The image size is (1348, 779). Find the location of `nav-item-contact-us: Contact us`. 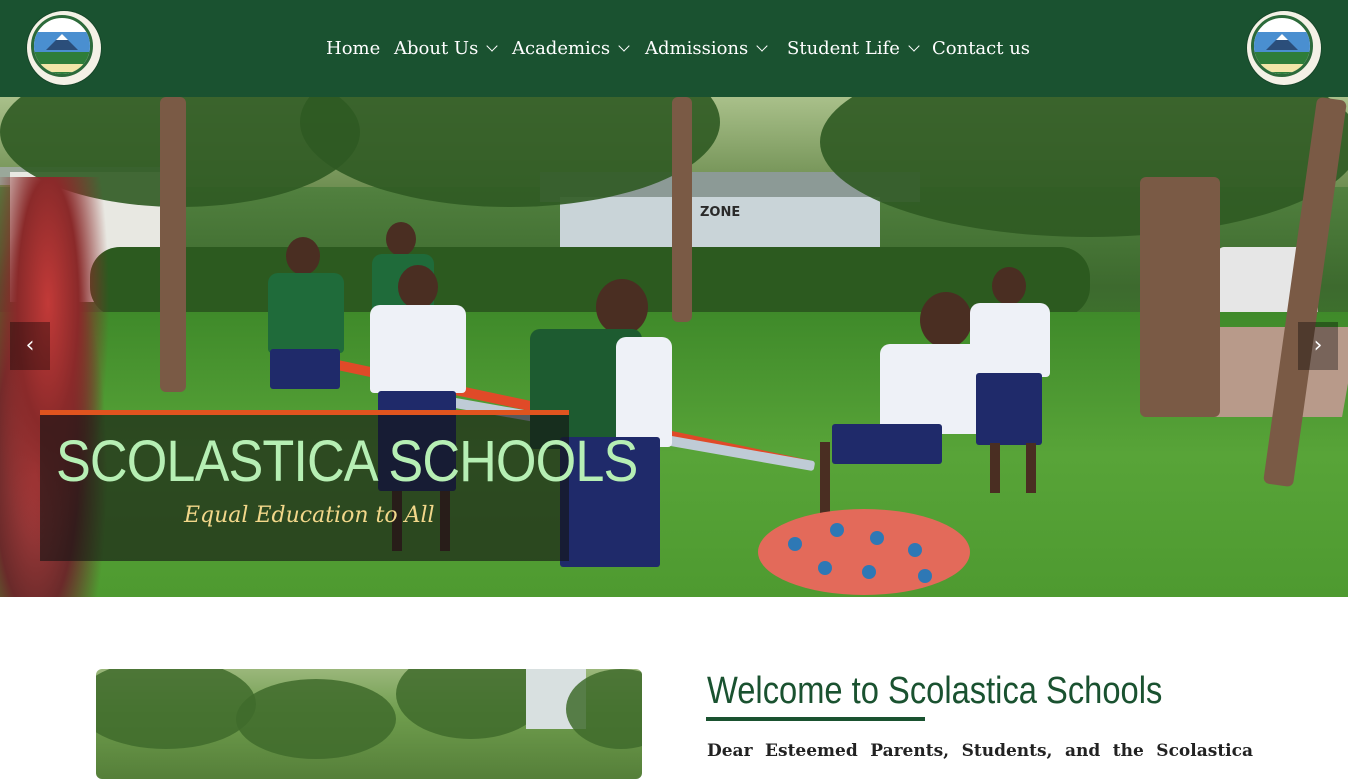

nav-item-contact-us: Contact us is located at coordinates (981, 49).